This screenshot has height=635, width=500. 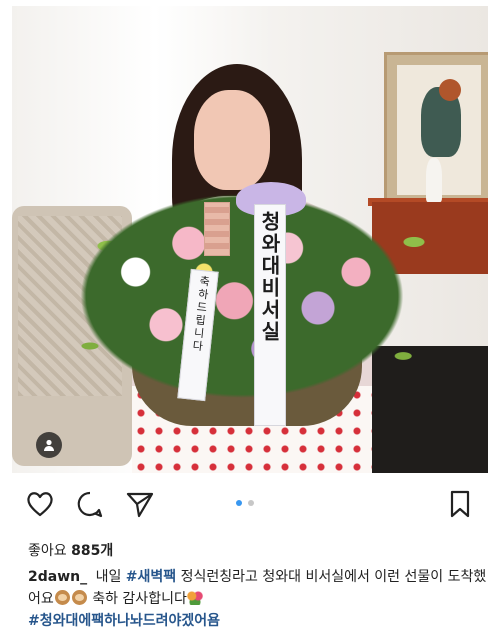 I want to click on person-tag-icon, so click(x=49, y=445).